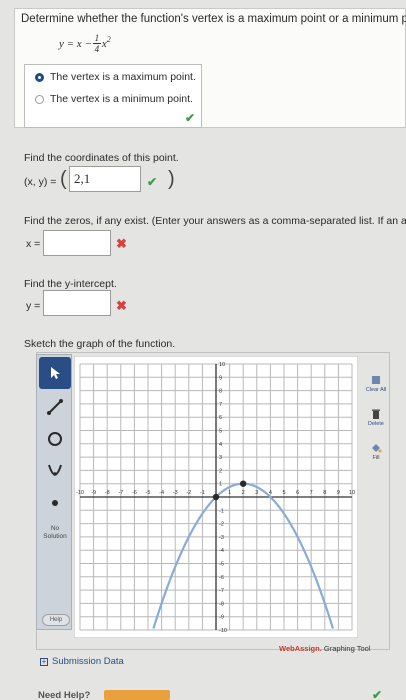  What do you see at coordinates (121, 99) in the screenshot?
I see `option-minimum-label: The vertex is a minimum point.` at bounding box center [121, 99].